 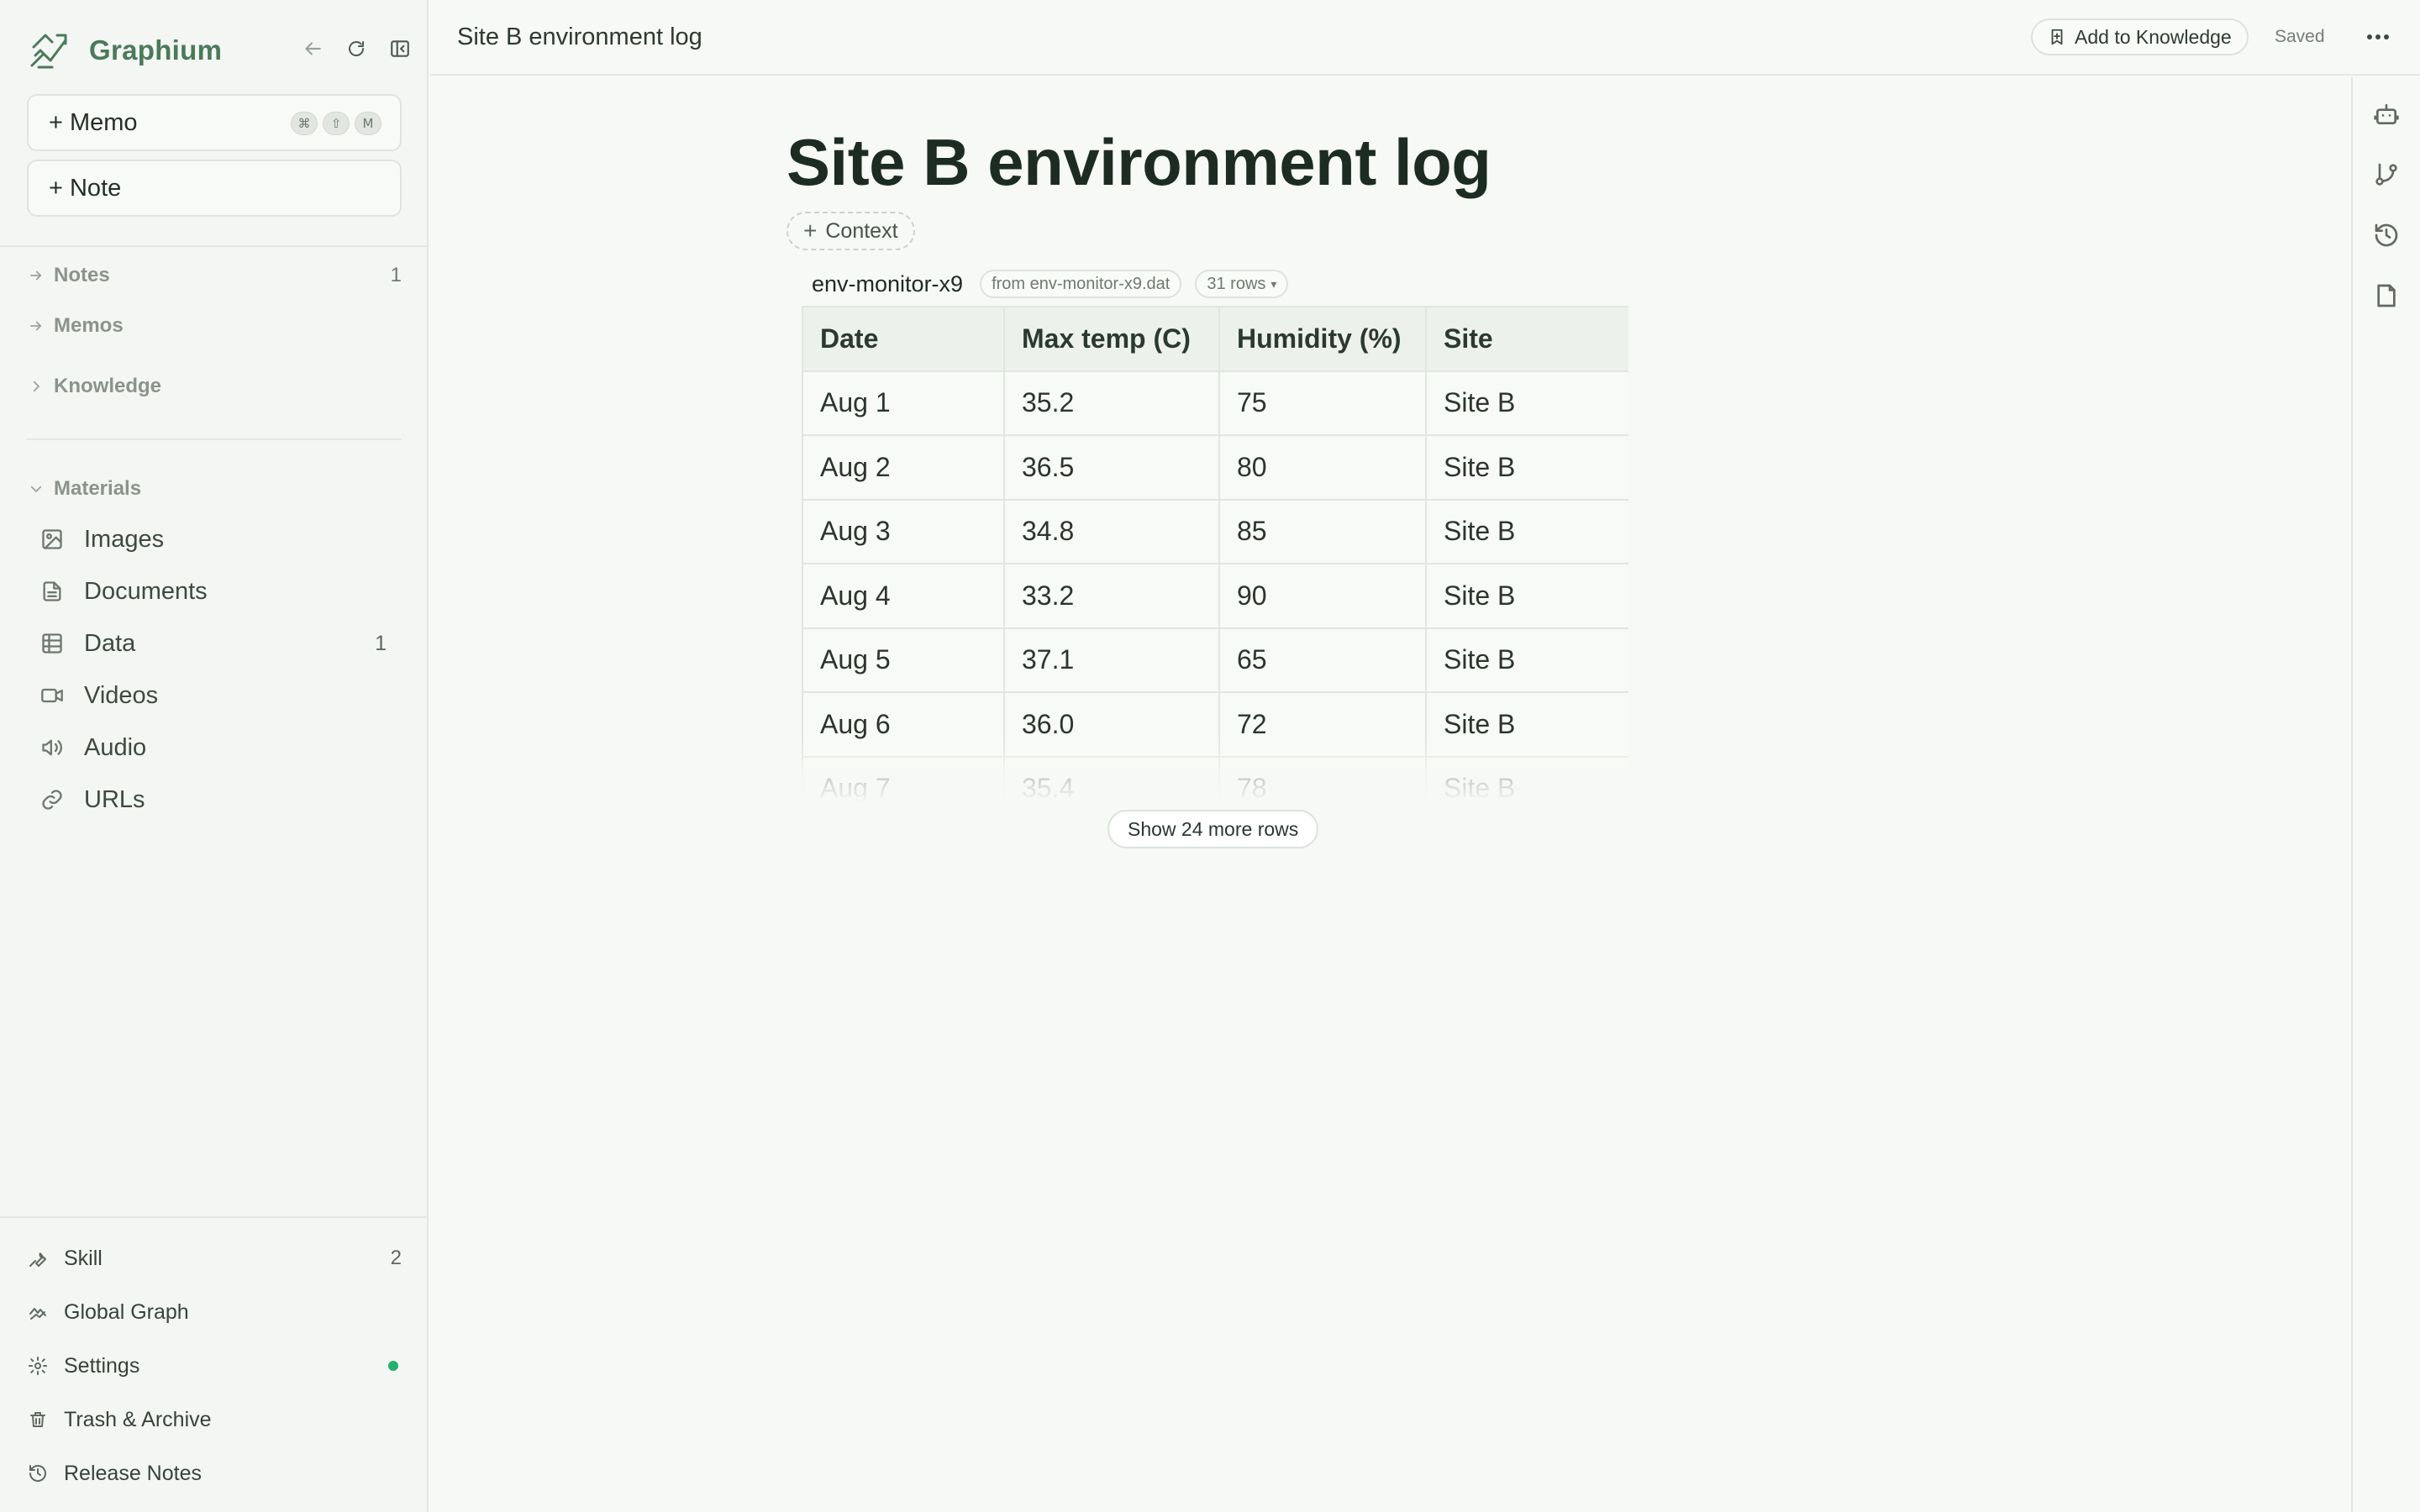 What do you see at coordinates (400, 48) in the screenshot?
I see `collapse-sidebar-icon` at bounding box center [400, 48].